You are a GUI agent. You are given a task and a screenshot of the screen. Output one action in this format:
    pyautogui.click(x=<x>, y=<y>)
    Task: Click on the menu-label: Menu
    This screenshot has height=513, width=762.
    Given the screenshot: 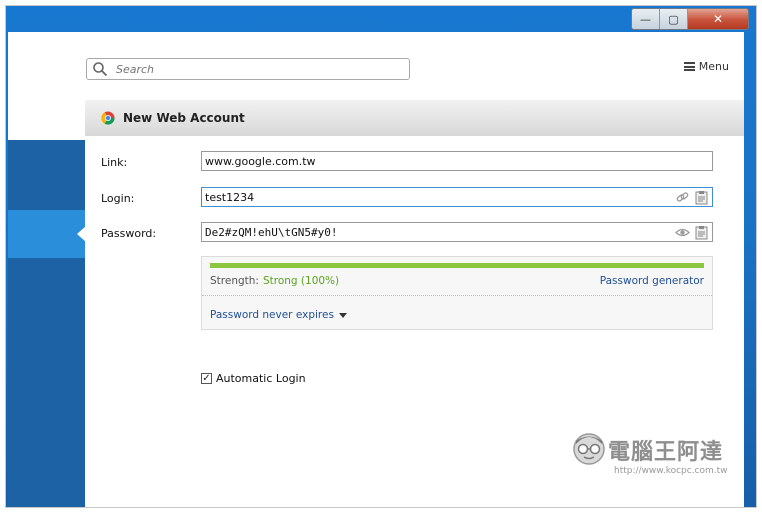 What is the action you would take?
    pyautogui.click(x=713, y=66)
    